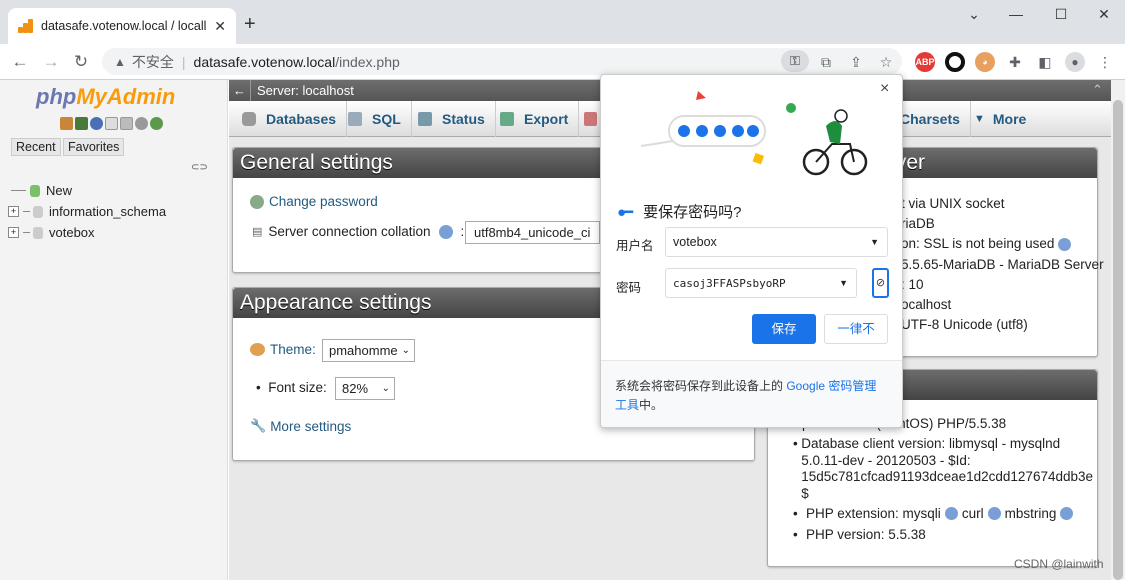  What do you see at coordinates (979, 119) in the screenshot?
I see `more-arrow-icon: ▼` at bounding box center [979, 119].